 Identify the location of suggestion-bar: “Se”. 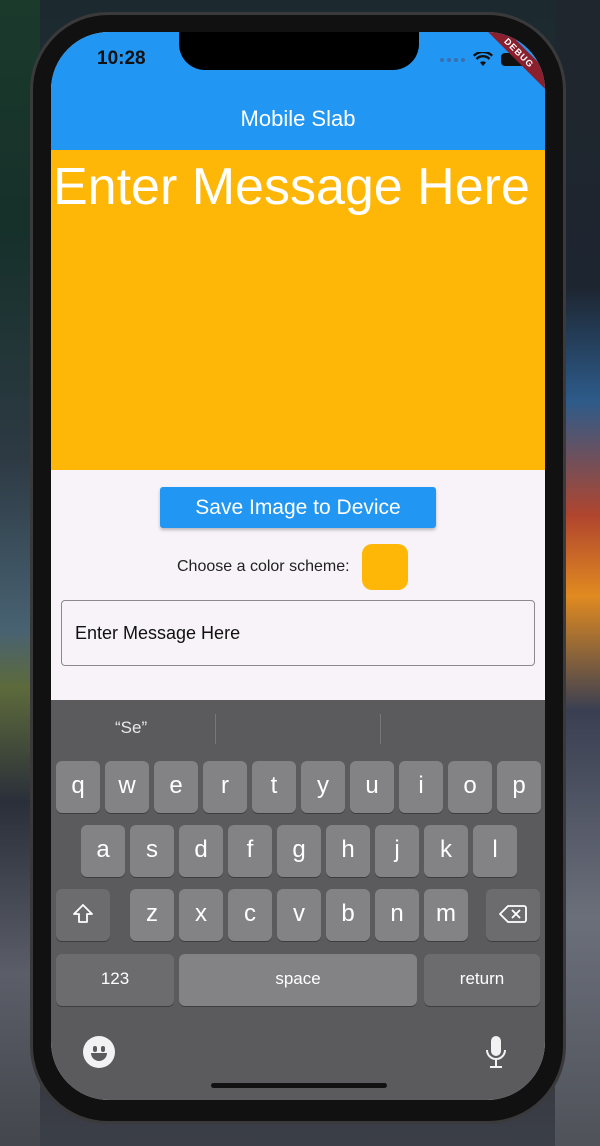
(298, 728).